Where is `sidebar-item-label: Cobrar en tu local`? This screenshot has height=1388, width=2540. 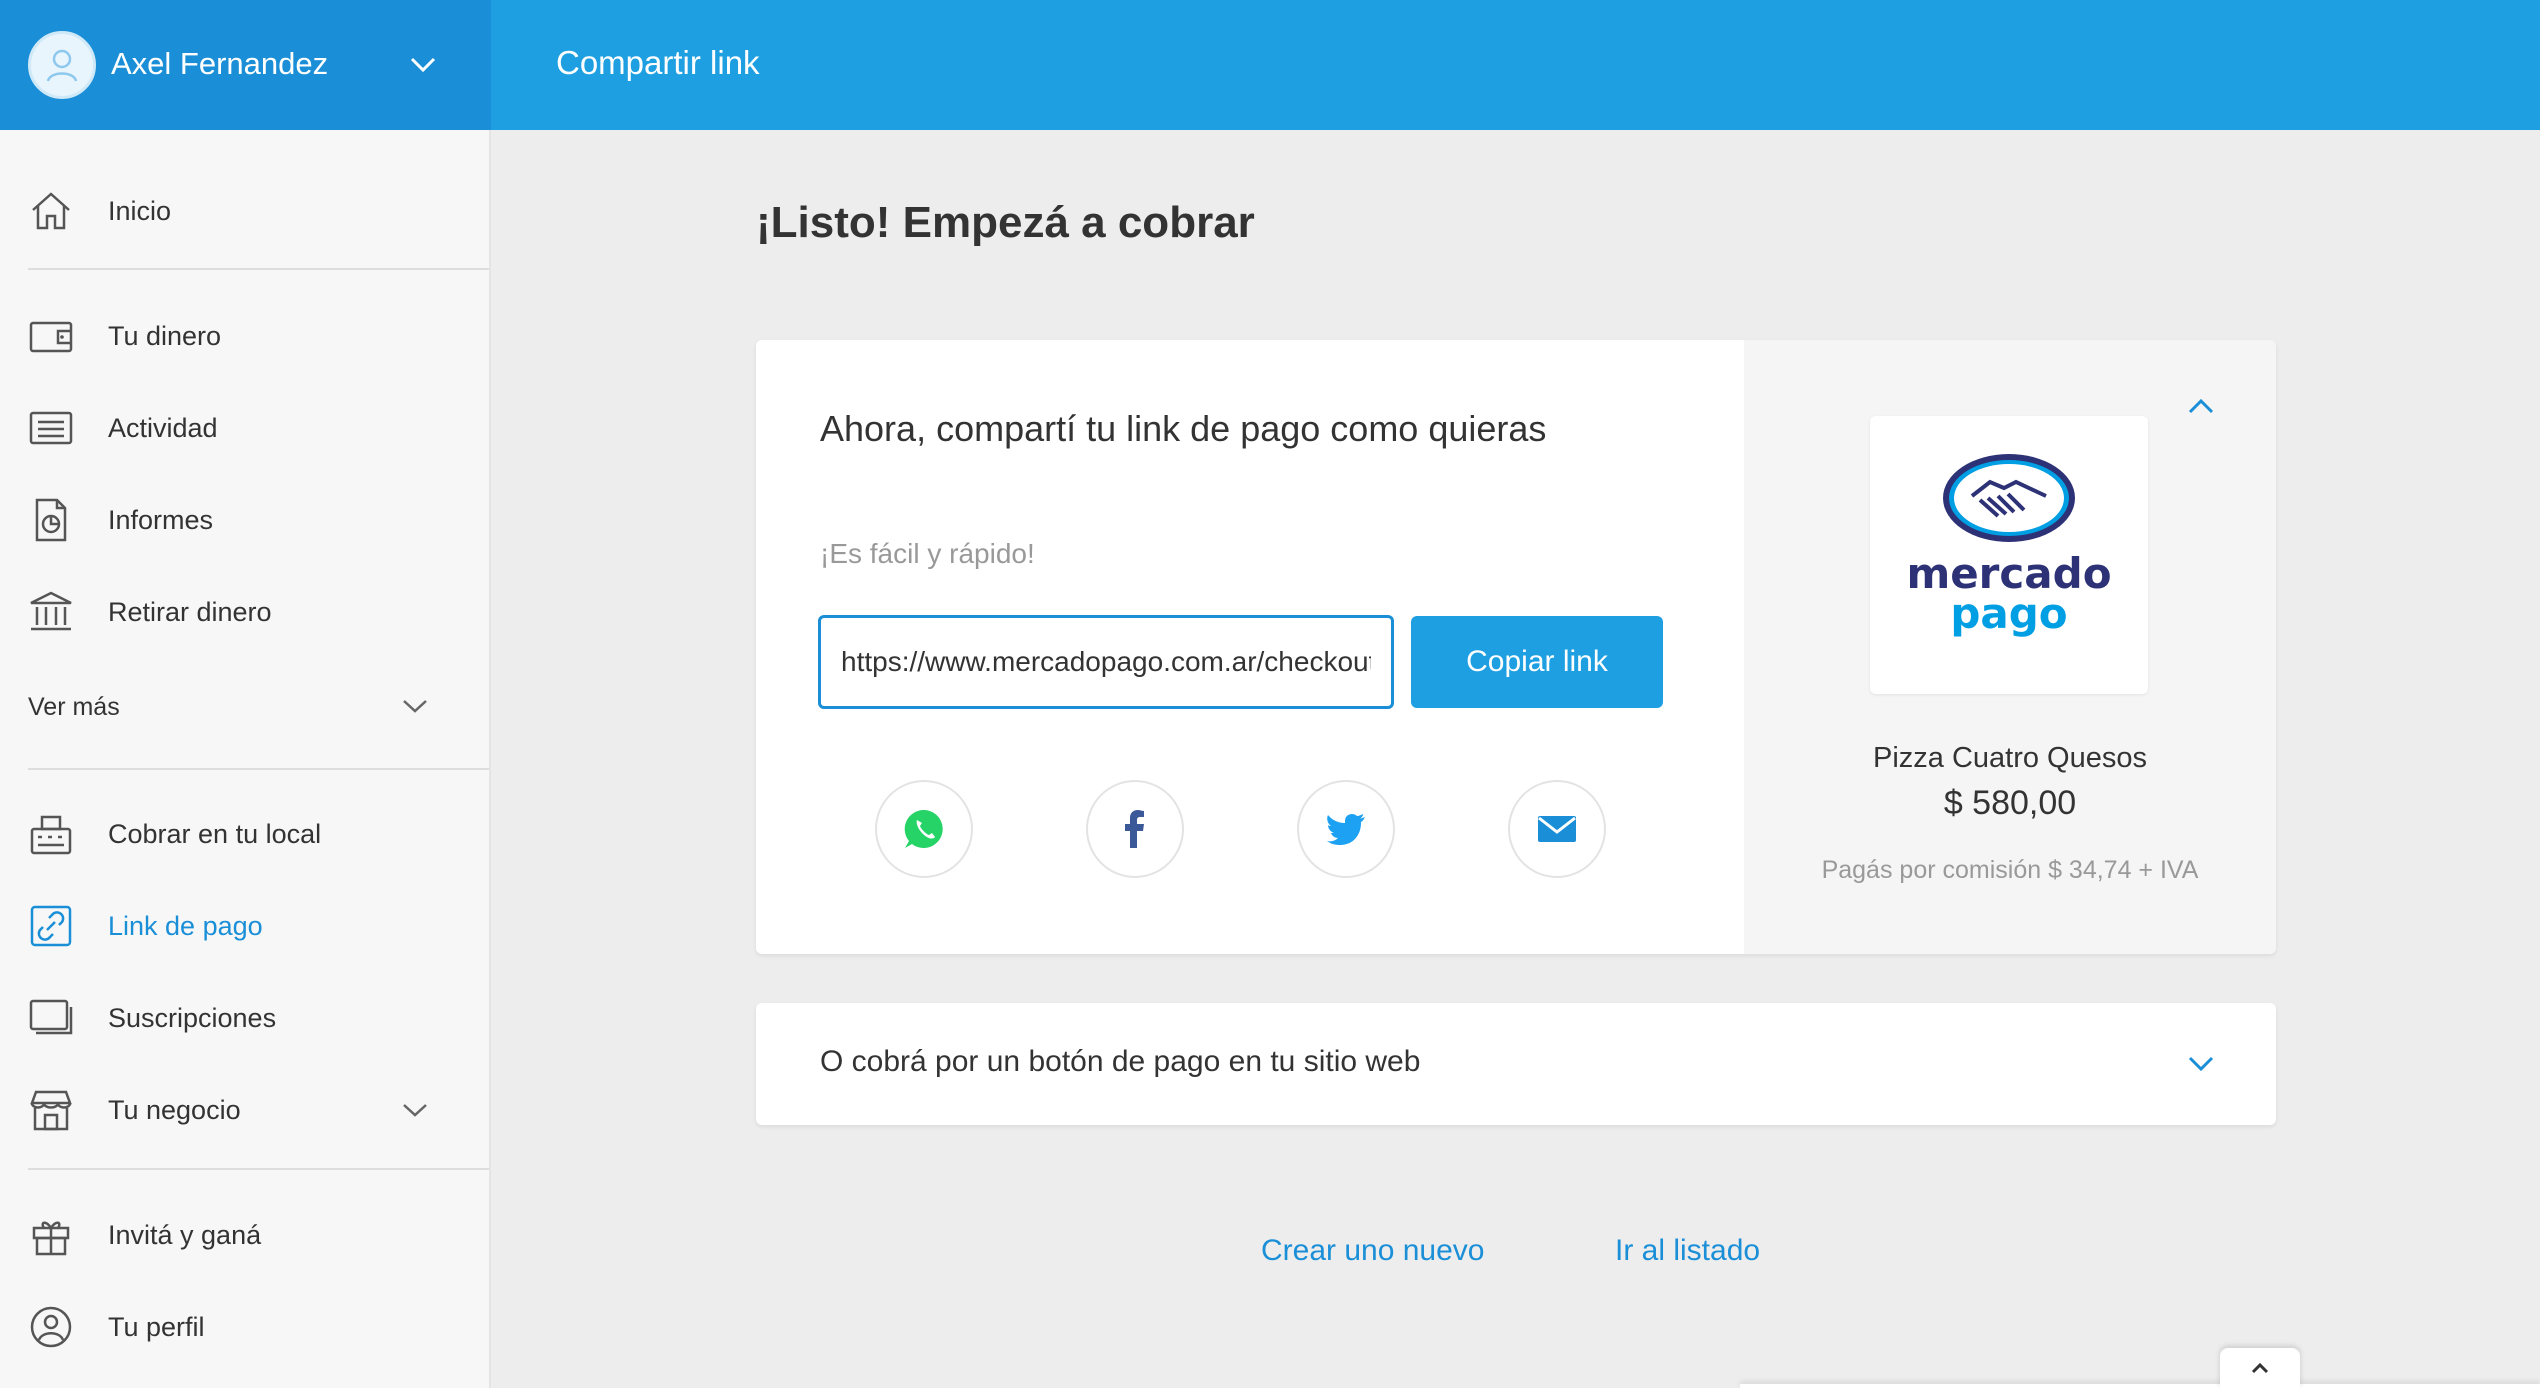 sidebar-item-label: Cobrar en tu local is located at coordinates (215, 834).